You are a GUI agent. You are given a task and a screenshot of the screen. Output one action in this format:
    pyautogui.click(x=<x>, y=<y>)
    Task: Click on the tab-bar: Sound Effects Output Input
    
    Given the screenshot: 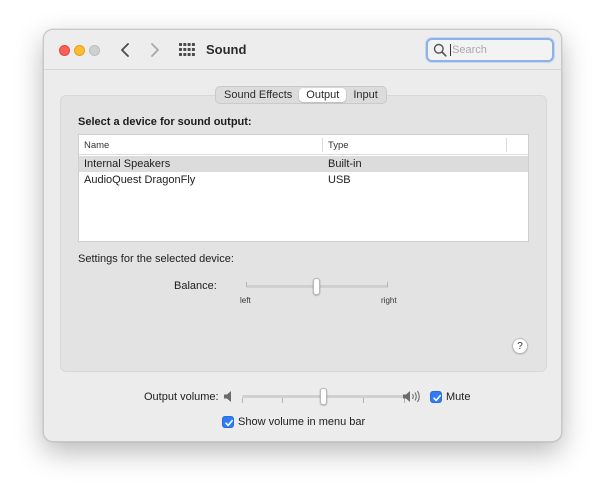 What is the action you would take?
    pyautogui.click(x=301, y=95)
    